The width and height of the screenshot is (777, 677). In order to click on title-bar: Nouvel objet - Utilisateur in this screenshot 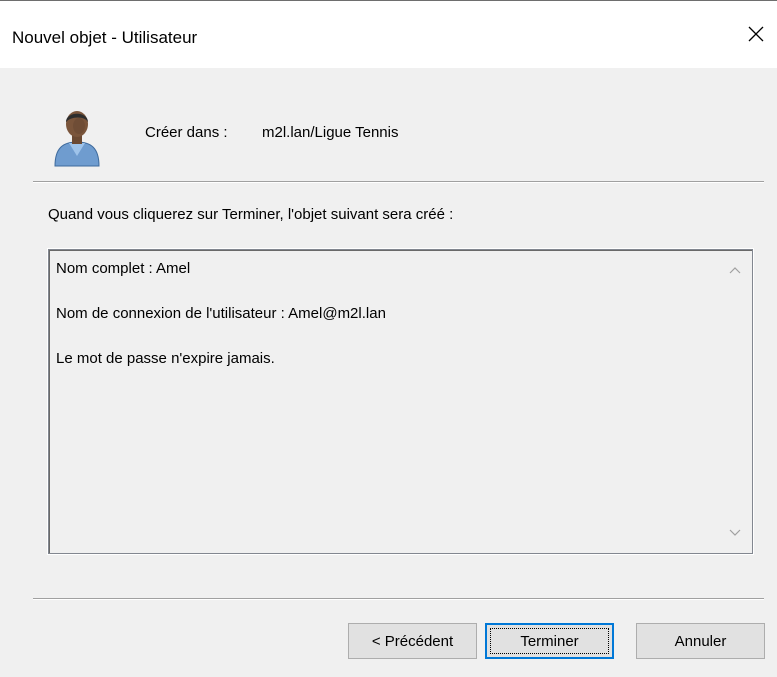, I will do `click(388, 34)`.